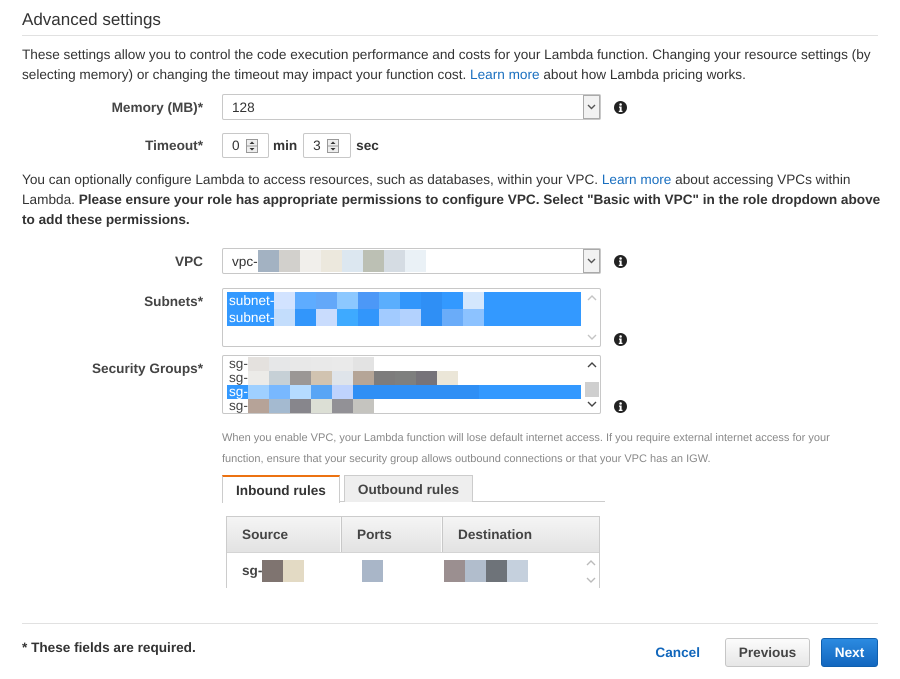 Image resolution: width=900 pixels, height=679 pixels. I want to click on field-label: Subnets*, so click(173, 301).